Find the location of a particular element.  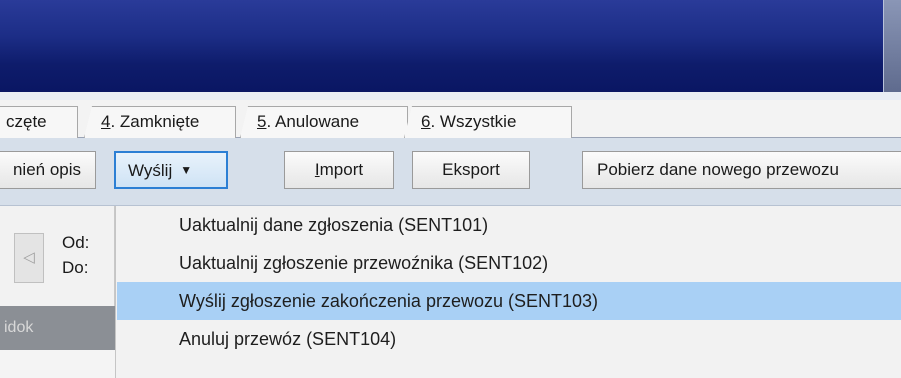

menu-item-update-notification: Uaktualnij dane zgłoszenia (SENT101) is located at coordinates (509, 225).